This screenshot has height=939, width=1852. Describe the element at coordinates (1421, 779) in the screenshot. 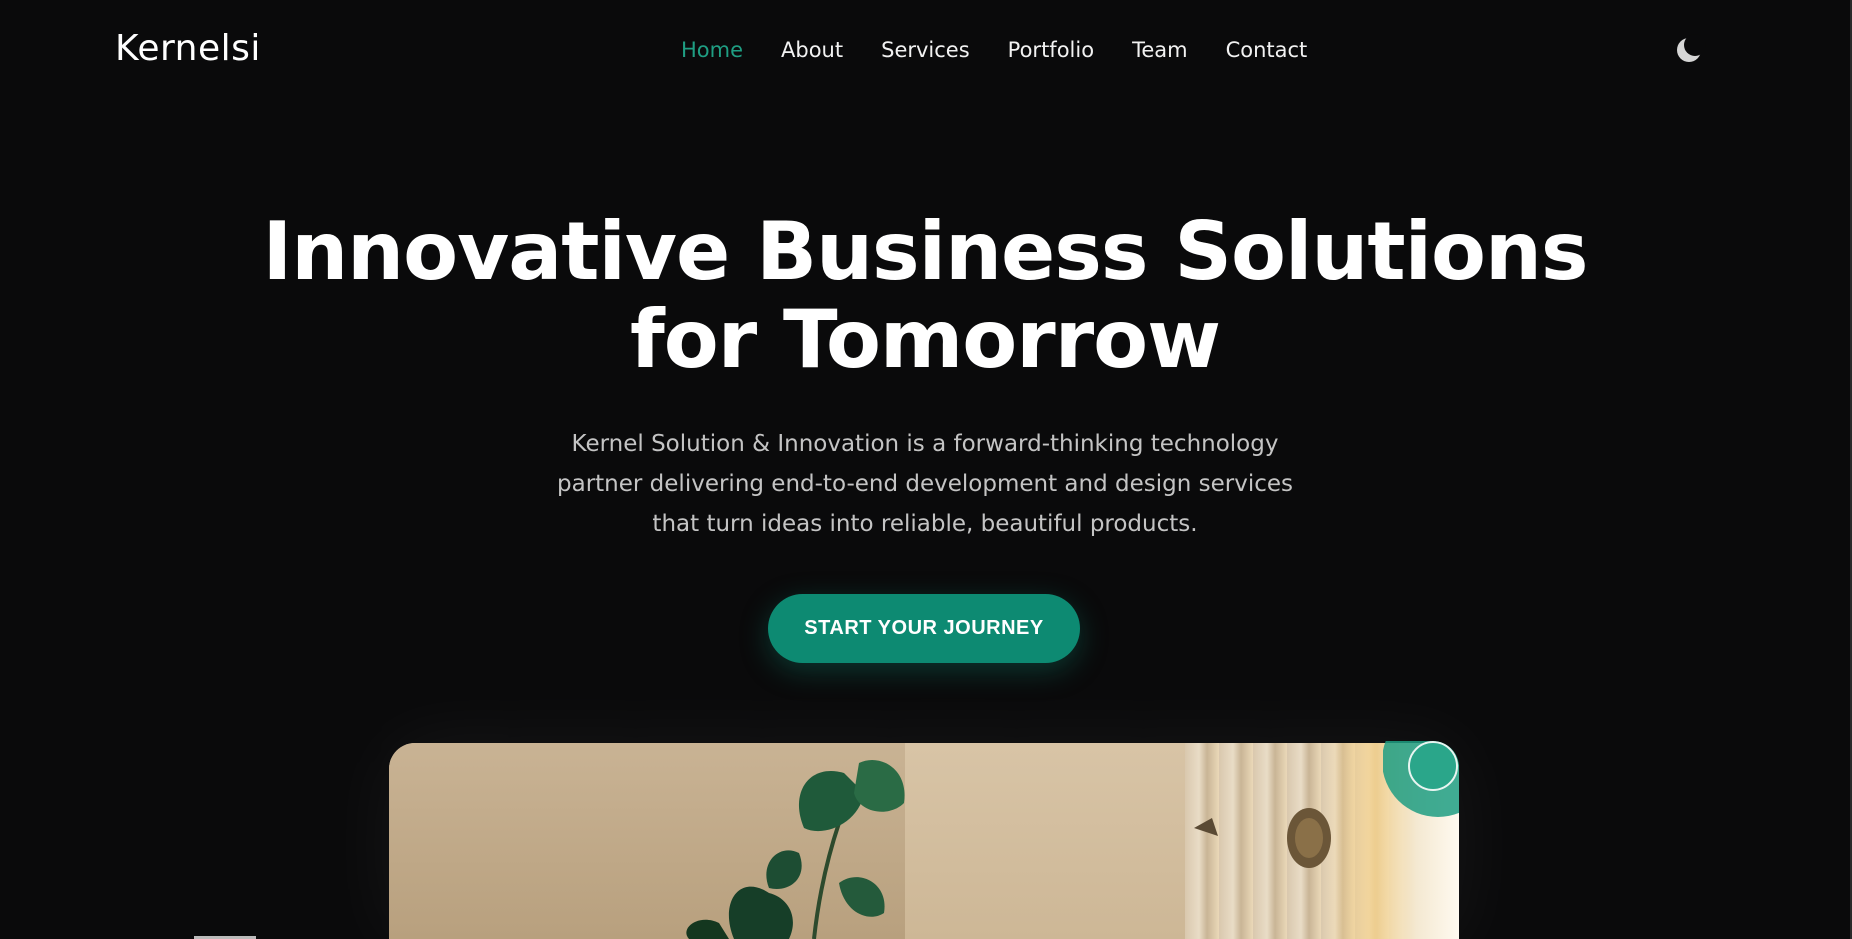

I see `accent-decoration` at that location.